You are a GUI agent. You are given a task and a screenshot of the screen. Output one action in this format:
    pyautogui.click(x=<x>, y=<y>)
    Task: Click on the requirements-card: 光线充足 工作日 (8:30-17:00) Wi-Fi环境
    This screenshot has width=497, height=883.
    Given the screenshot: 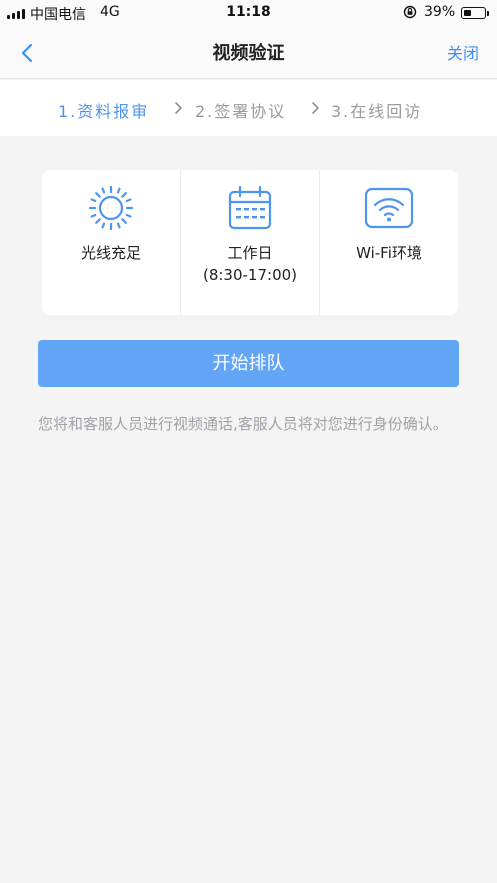 What is the action you would take?
    pyautogui.click(x=250, y=242)
    